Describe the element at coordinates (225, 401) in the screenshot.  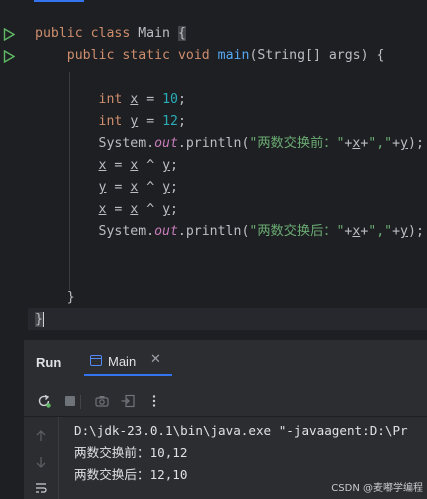
I see `run-toolbar` at that location.